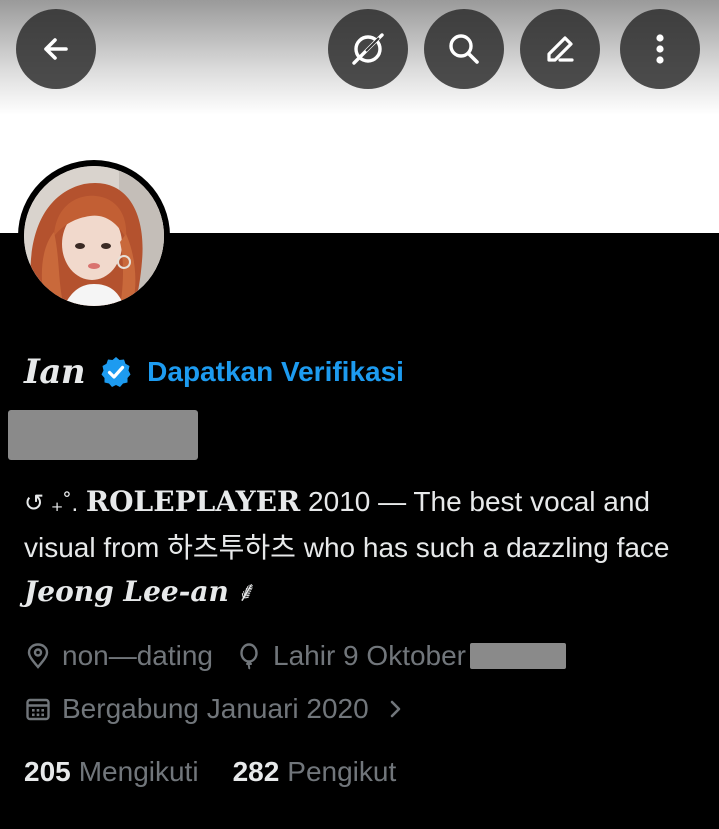  Describe the element at coordinates (342, 771) in the screenshot. I see `followers-label: Pengikut` at that location.